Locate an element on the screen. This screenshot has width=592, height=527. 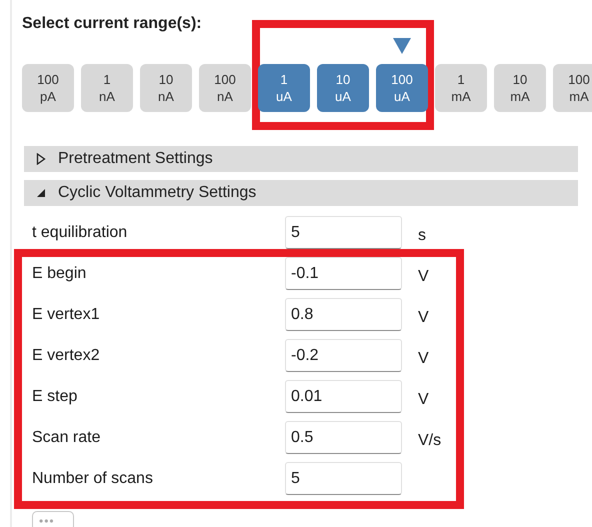
range-button: 10 nA is located at coordinates (166, 88).